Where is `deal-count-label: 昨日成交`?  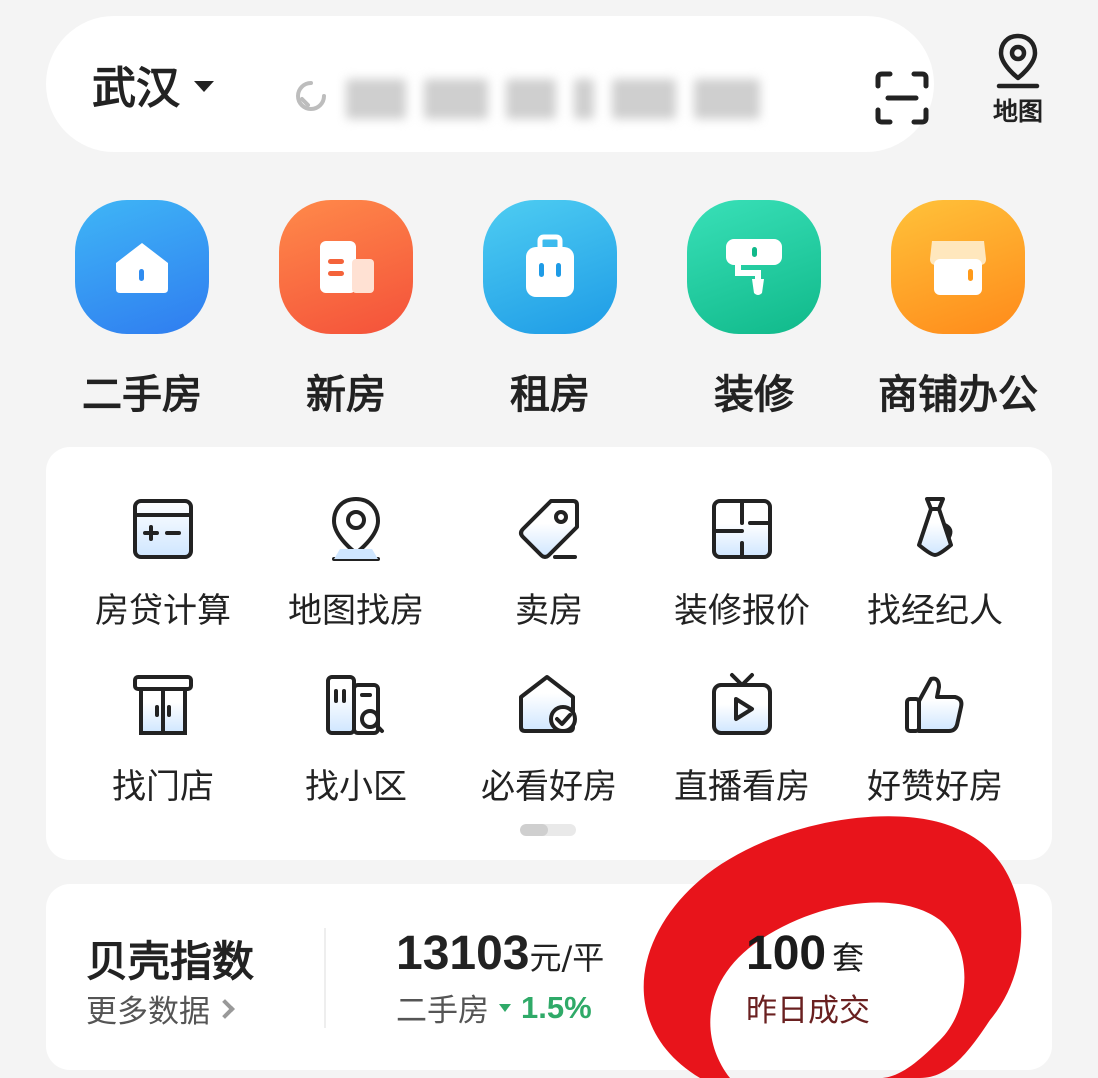 deal-count-label: 昨日成交 is located at coordinates (808, 1011).